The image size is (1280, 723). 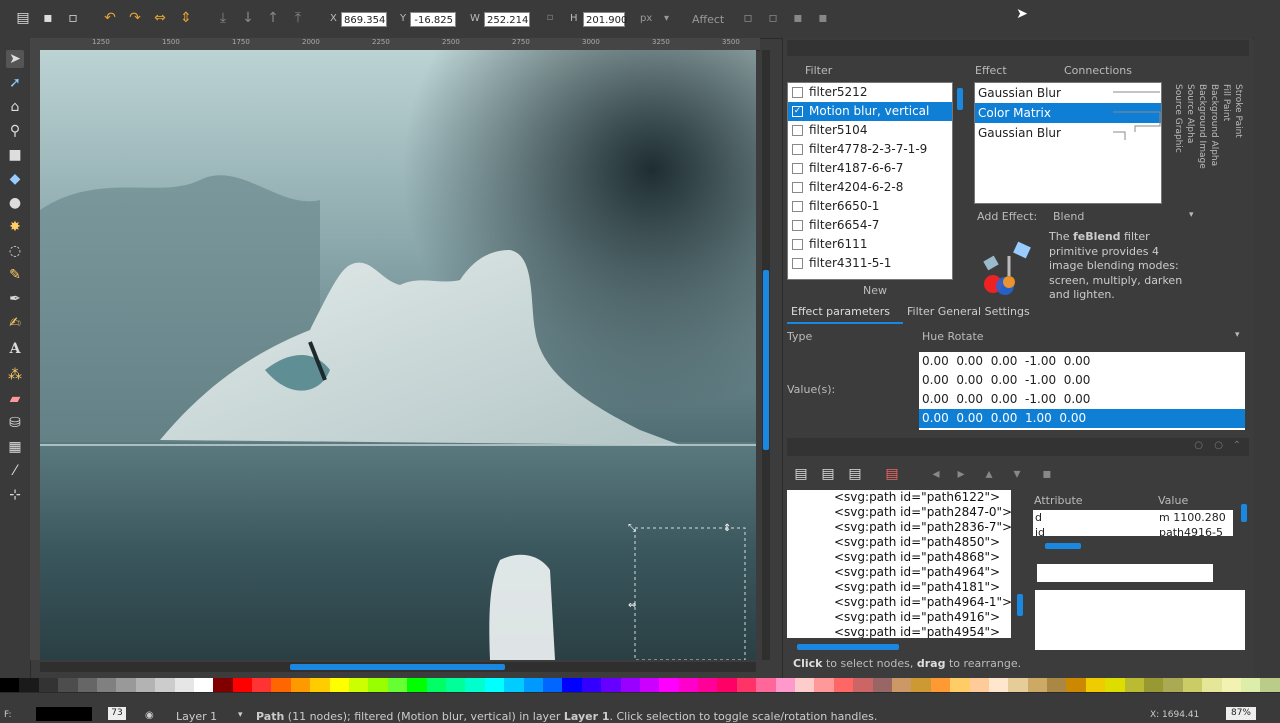 What do you see at coordinates (15, 299) in the screenshot?
I see `pen-tool-icon: ✒` at bounding box center [15, 299].